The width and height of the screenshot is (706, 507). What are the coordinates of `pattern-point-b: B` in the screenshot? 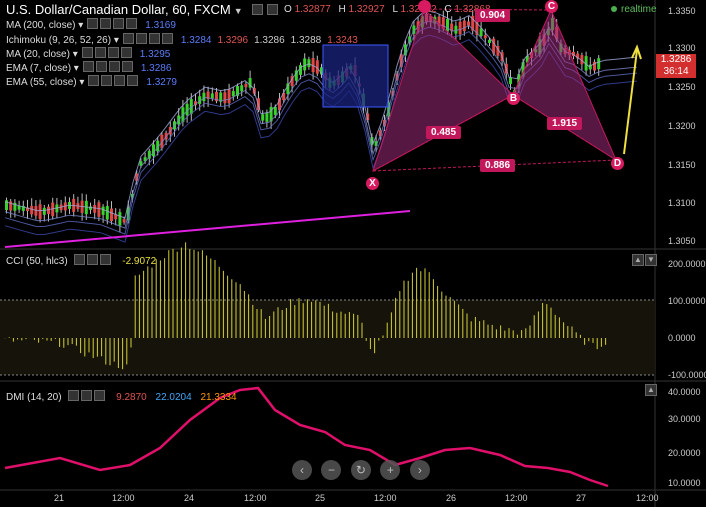 It's located at (513, 98).